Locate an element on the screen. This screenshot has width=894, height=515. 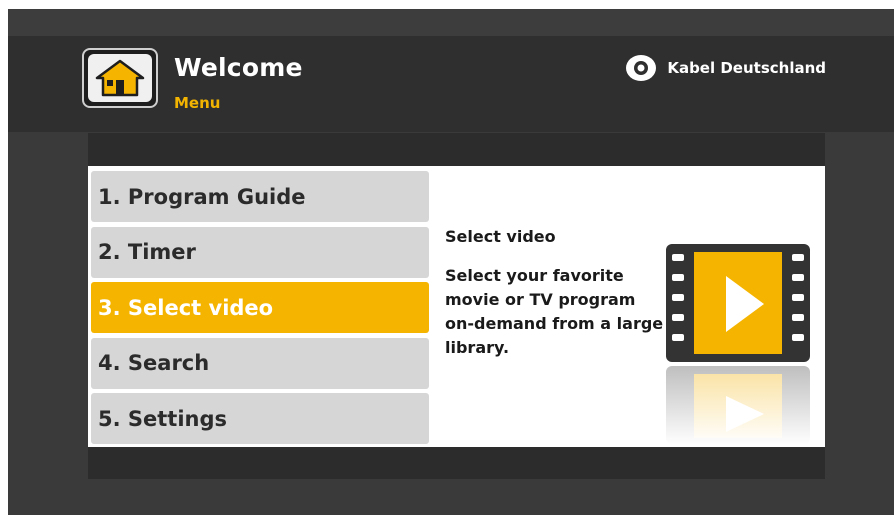
home-icon is located at coordinates (120, 78).